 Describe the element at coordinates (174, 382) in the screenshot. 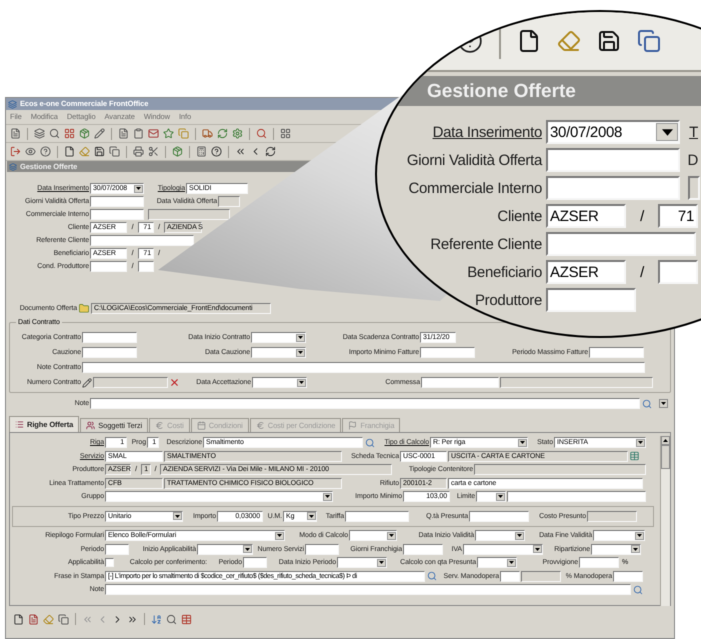

I see `close-icon` at that location.